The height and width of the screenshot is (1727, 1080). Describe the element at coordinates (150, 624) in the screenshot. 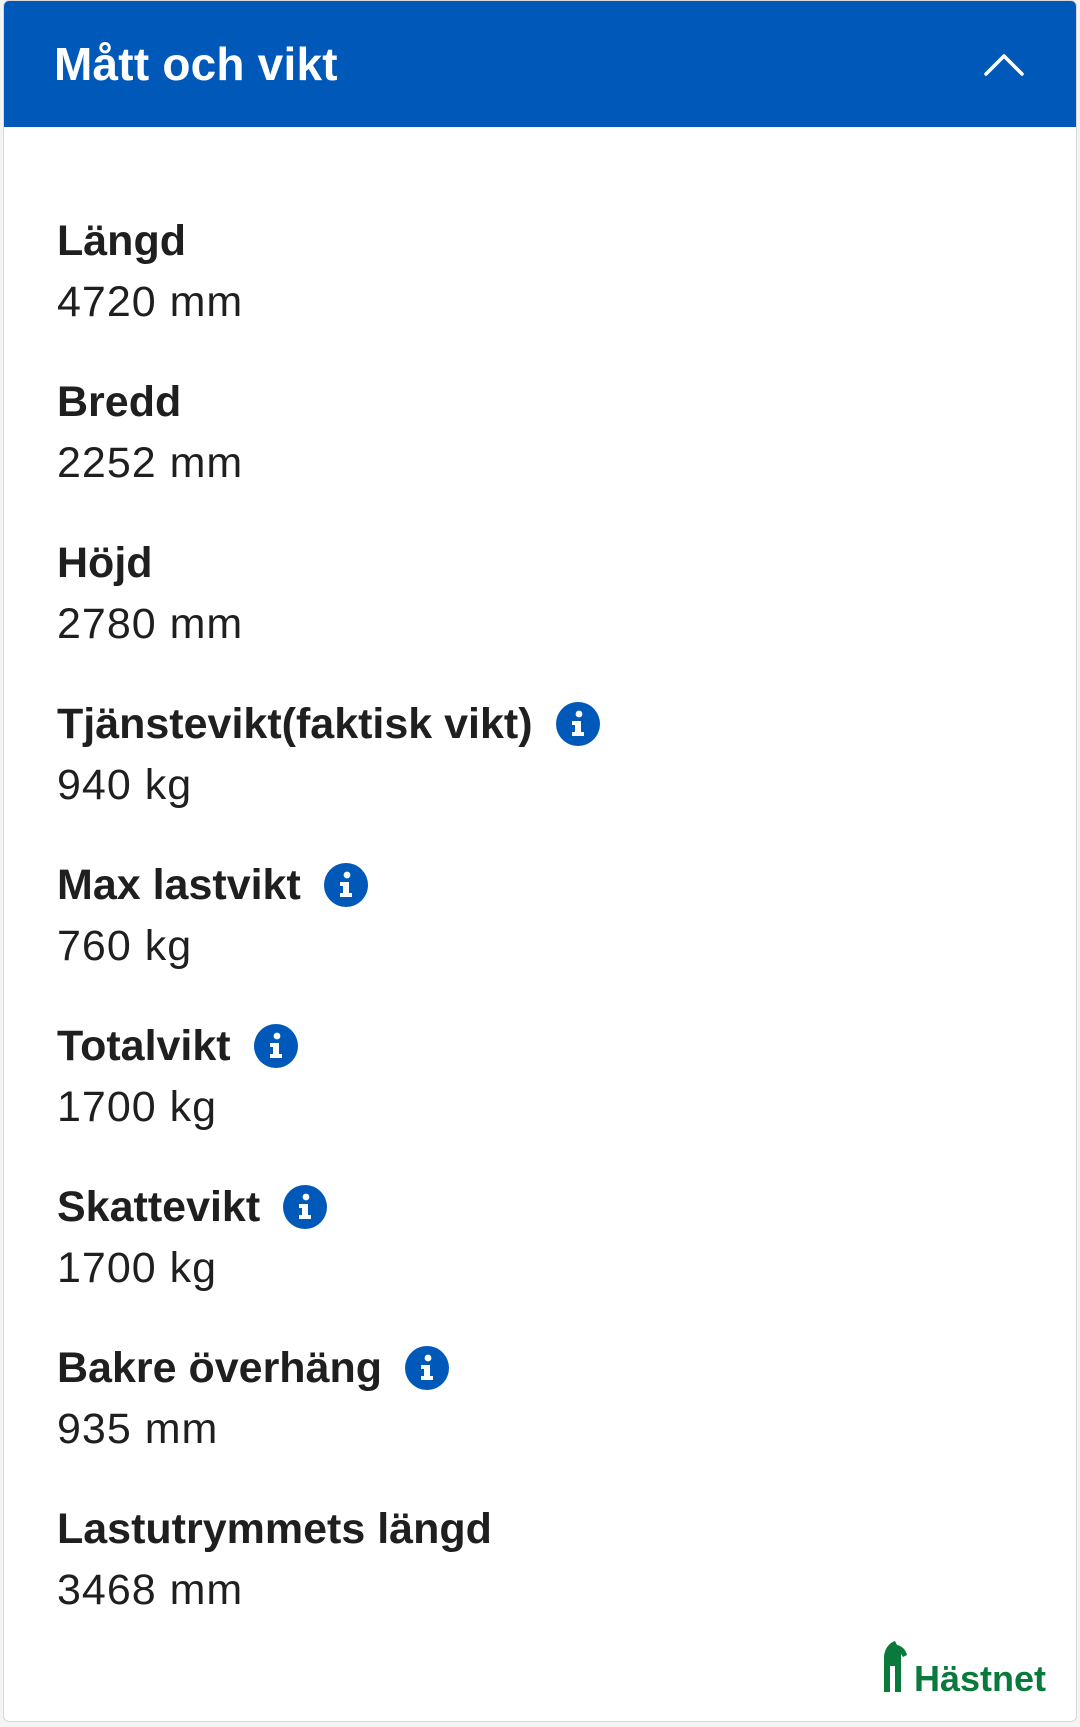

I see `spec-value: 2780 mm` at that location.